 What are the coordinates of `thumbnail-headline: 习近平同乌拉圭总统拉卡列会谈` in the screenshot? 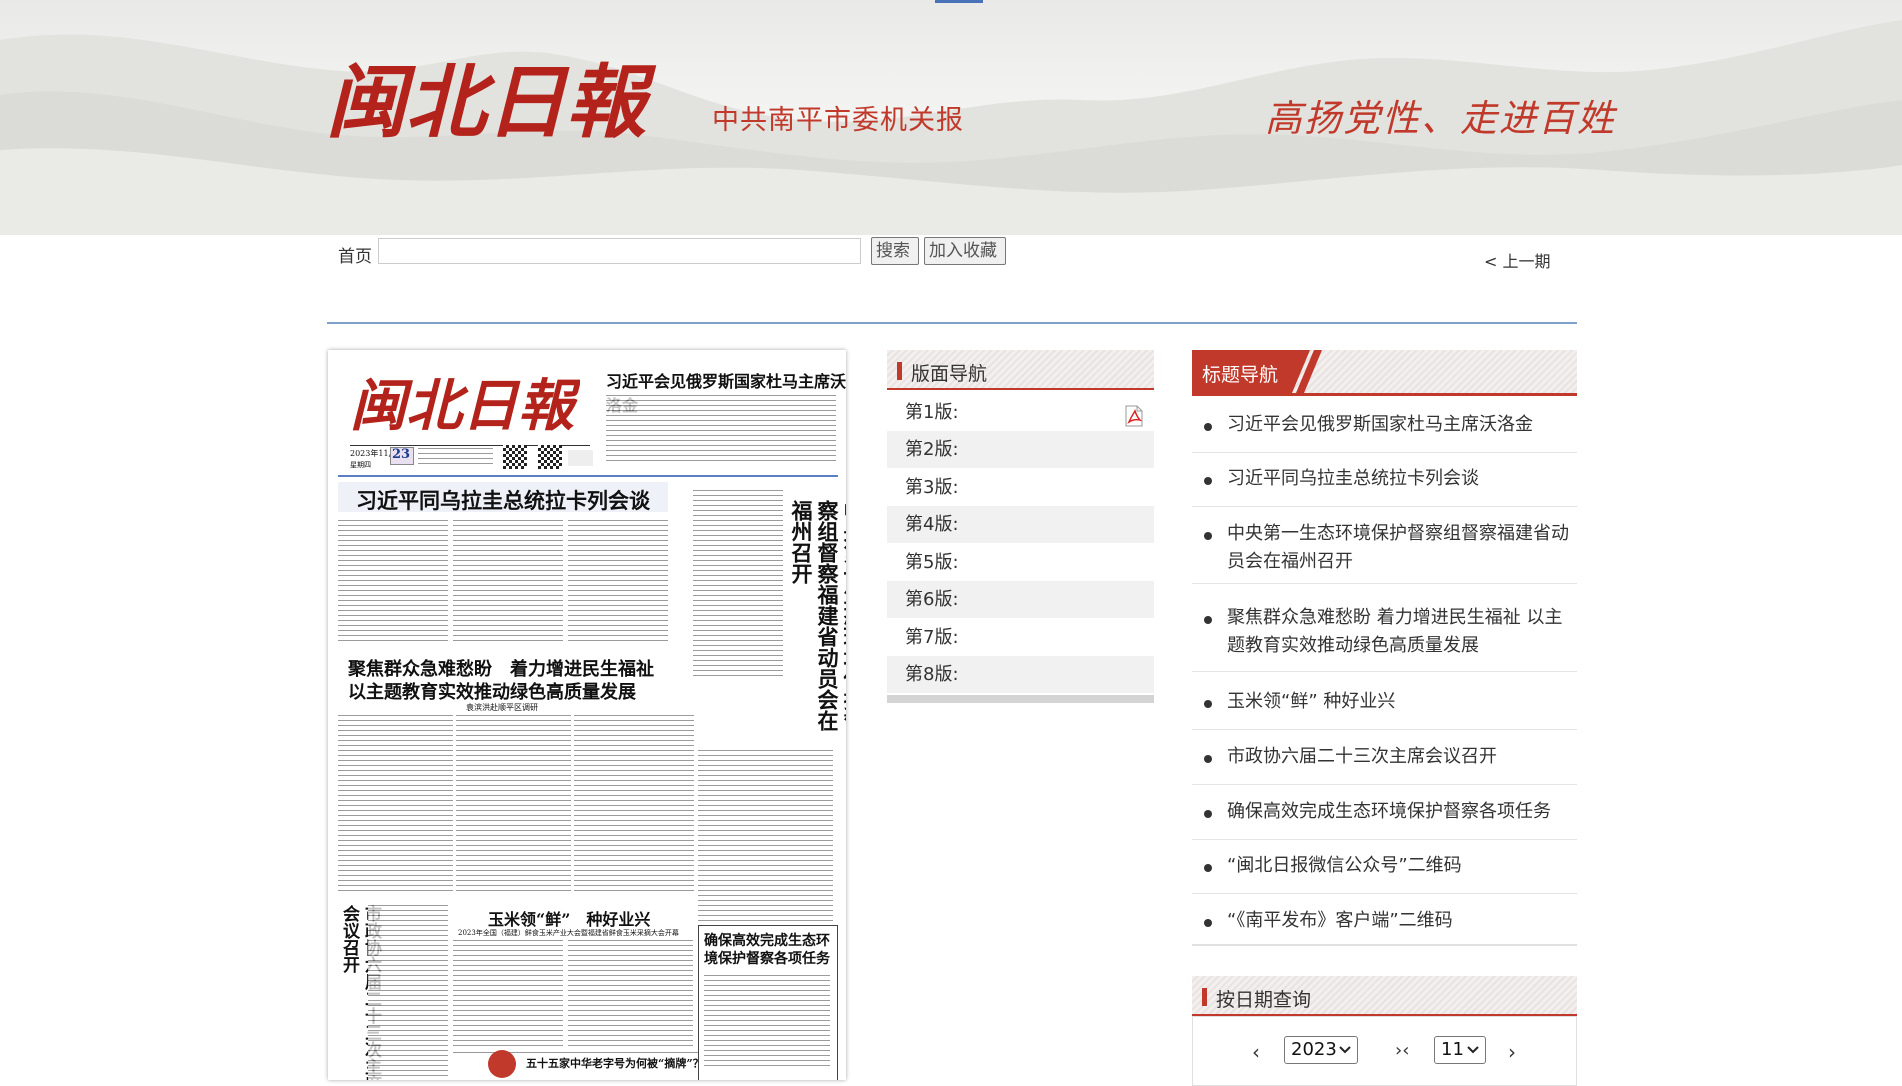 It's located at (503, 500).